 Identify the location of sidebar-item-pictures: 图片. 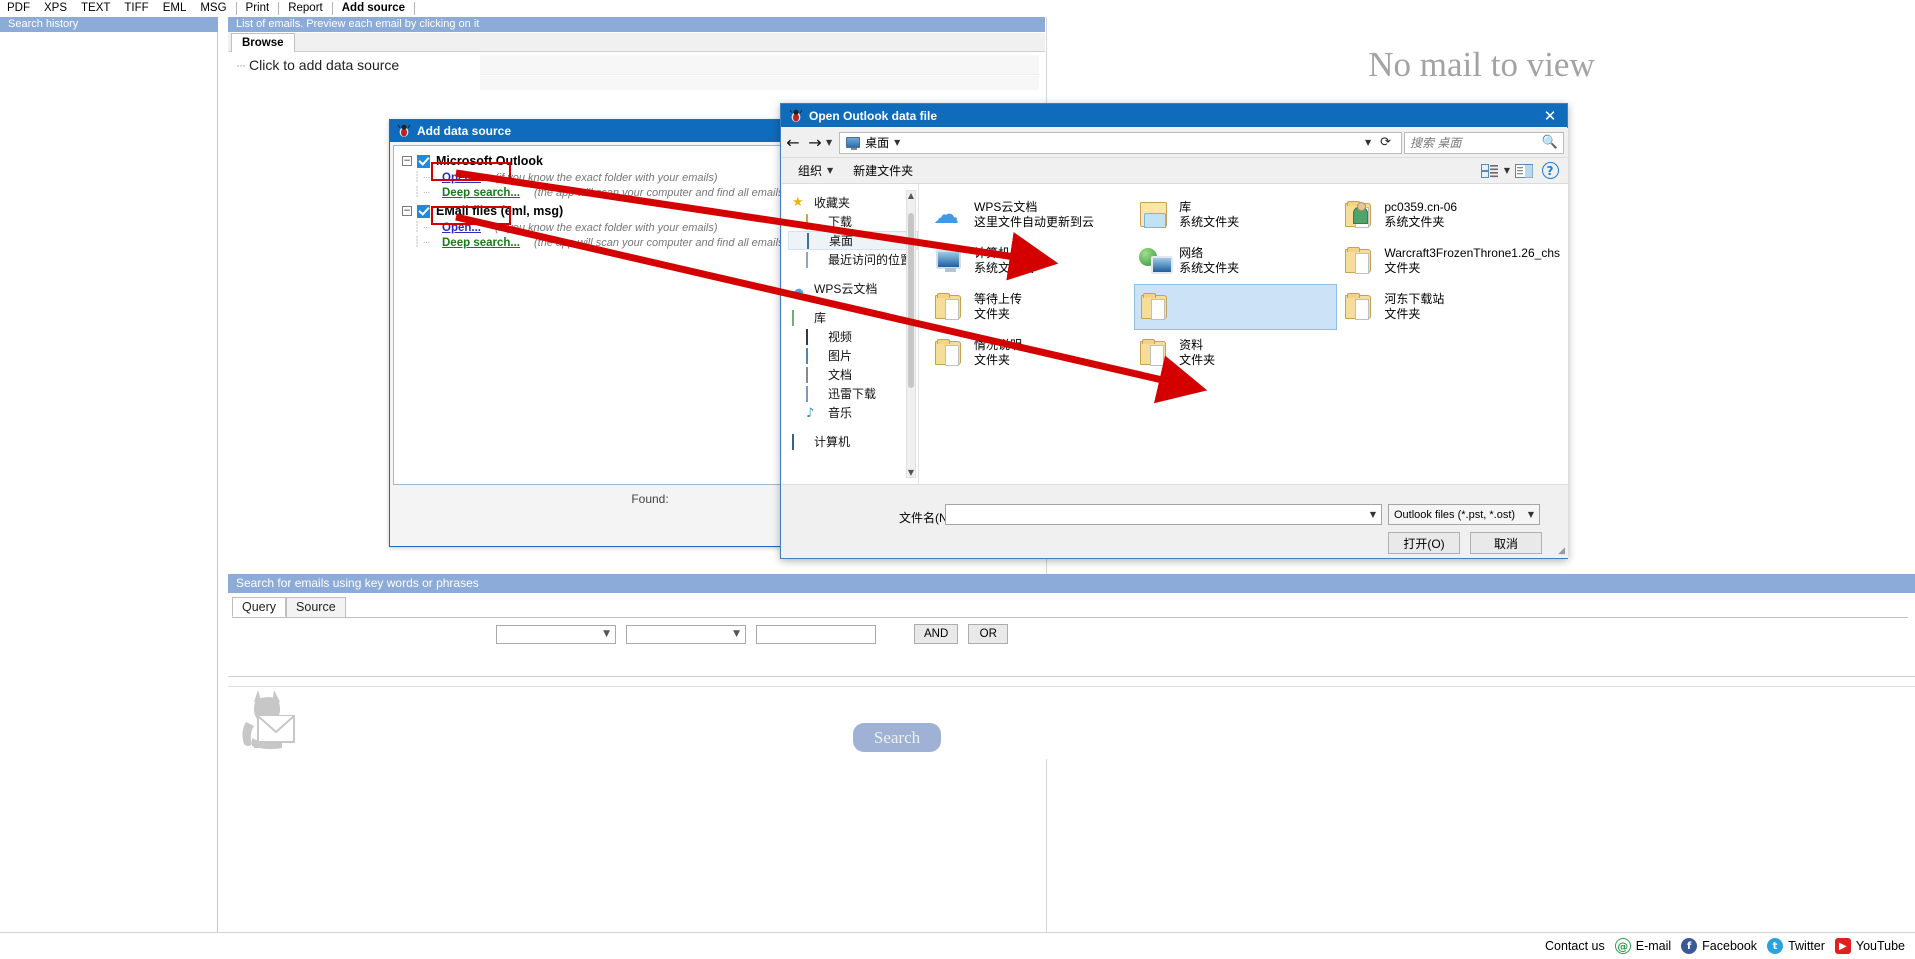
(853, 355).